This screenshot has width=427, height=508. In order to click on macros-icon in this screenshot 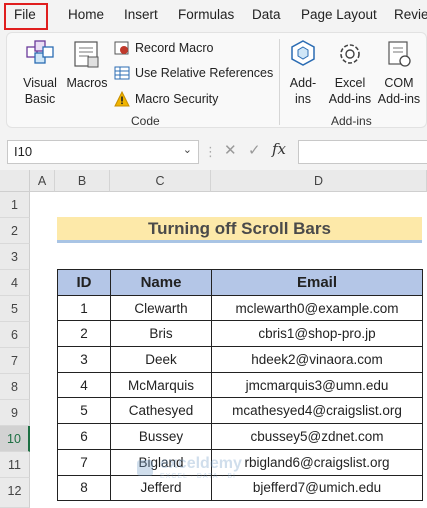, I will do `click(86, 54)`.